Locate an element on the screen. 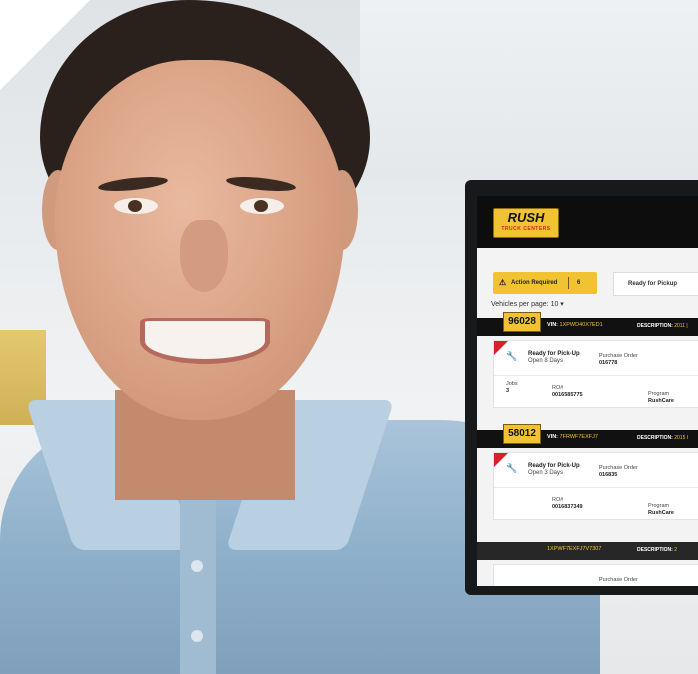  desc-value: 2011 | is located at coordinates (681, 326).